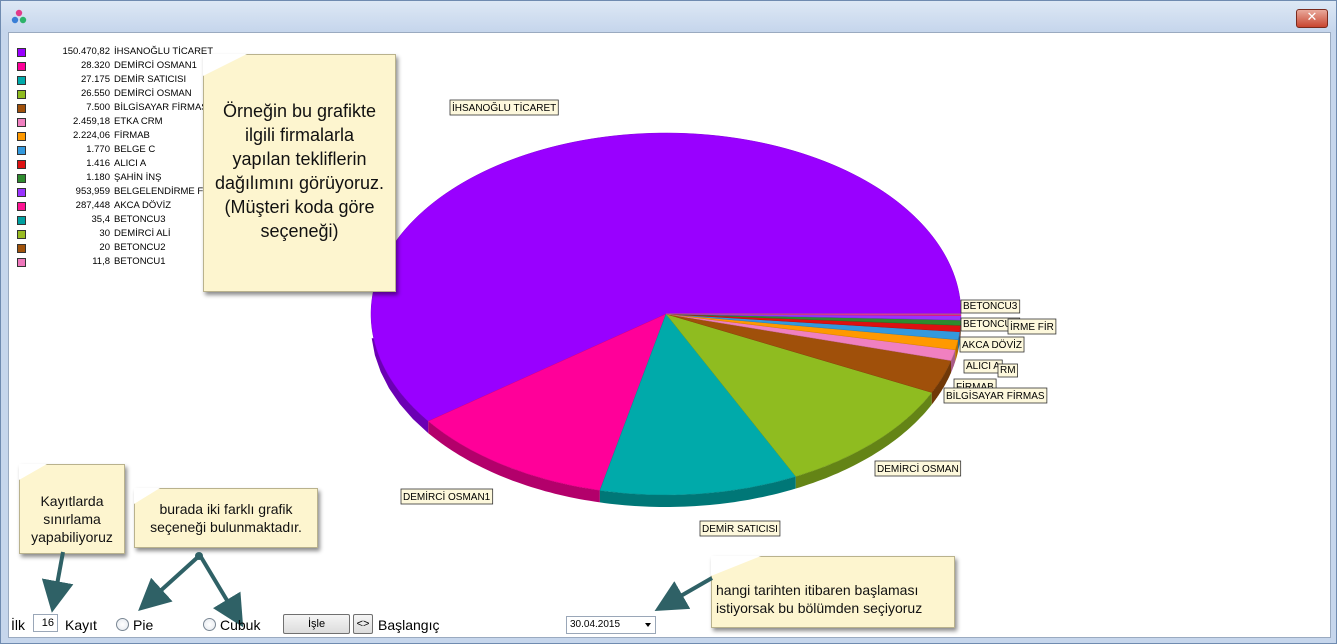 The height and width of the screenshot is (644, 1337). What do you see at coordinates (122, 624) in the screenshot?
I see `pie-radio` at bounding box center [122, 624].